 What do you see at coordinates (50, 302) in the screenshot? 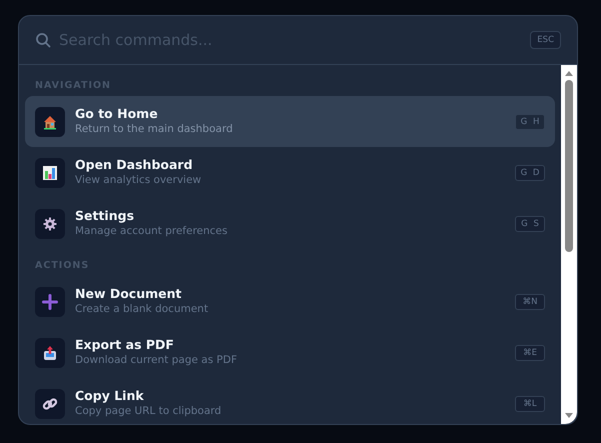
I see `plus-icon` at bounding box center [50, 302].